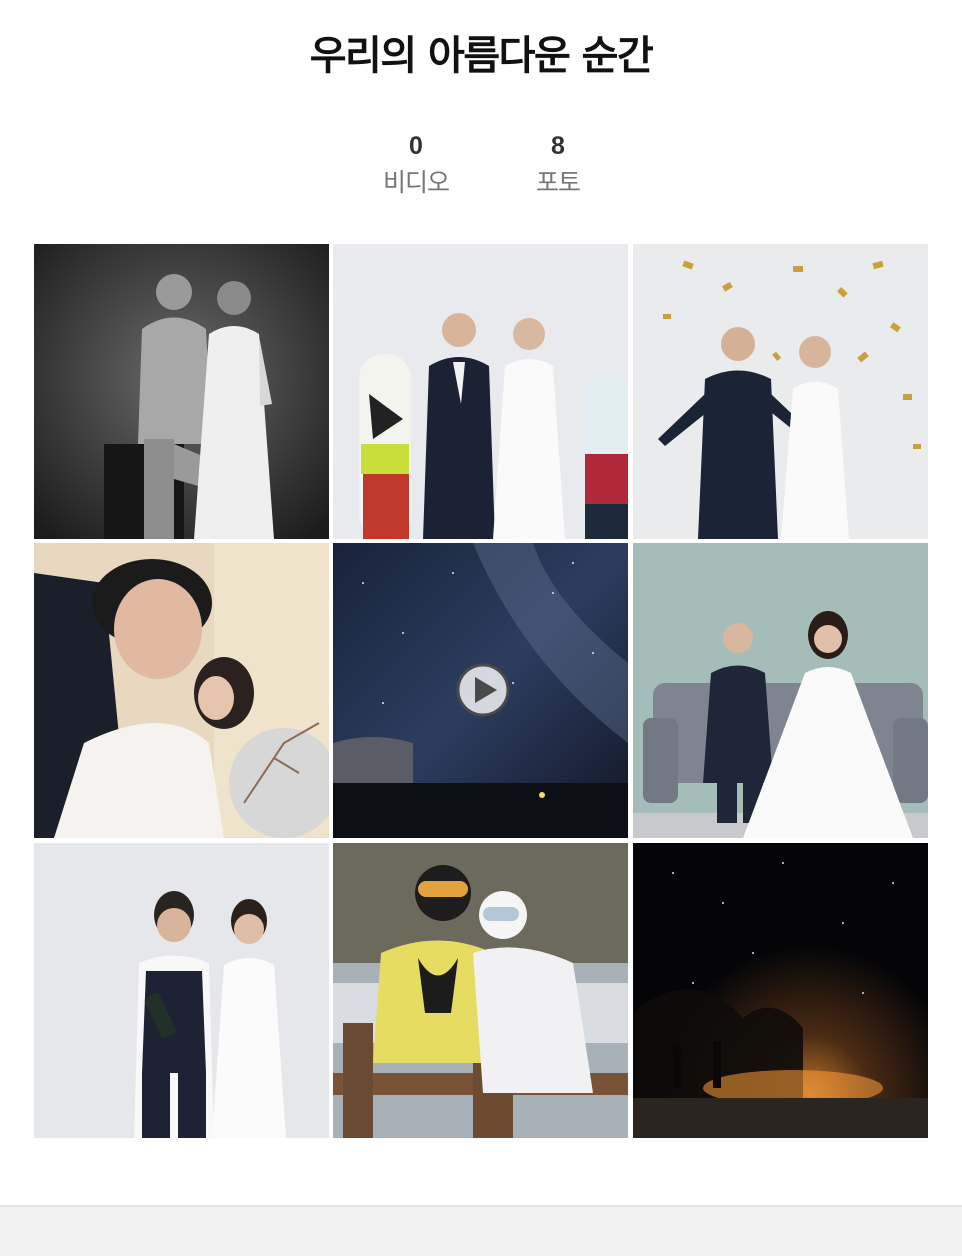 This screenshot has height=1256, width=962. I want to click on video-count: 0, so click(416, 146).